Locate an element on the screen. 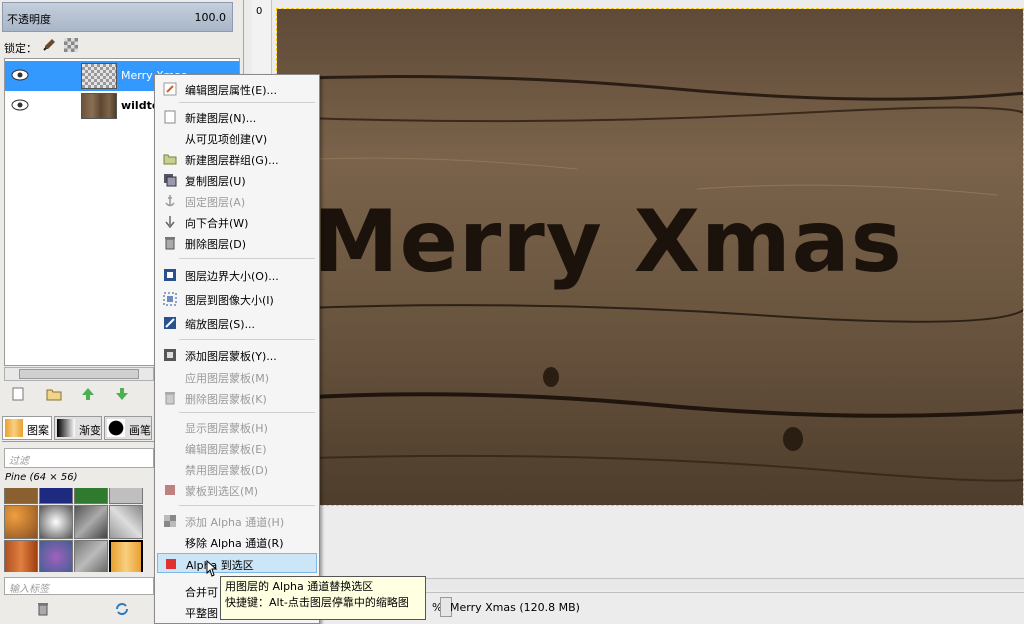 This screenshot has width=1024, height=624. filter-input: 过滤 is located at coordinates (79, 458).